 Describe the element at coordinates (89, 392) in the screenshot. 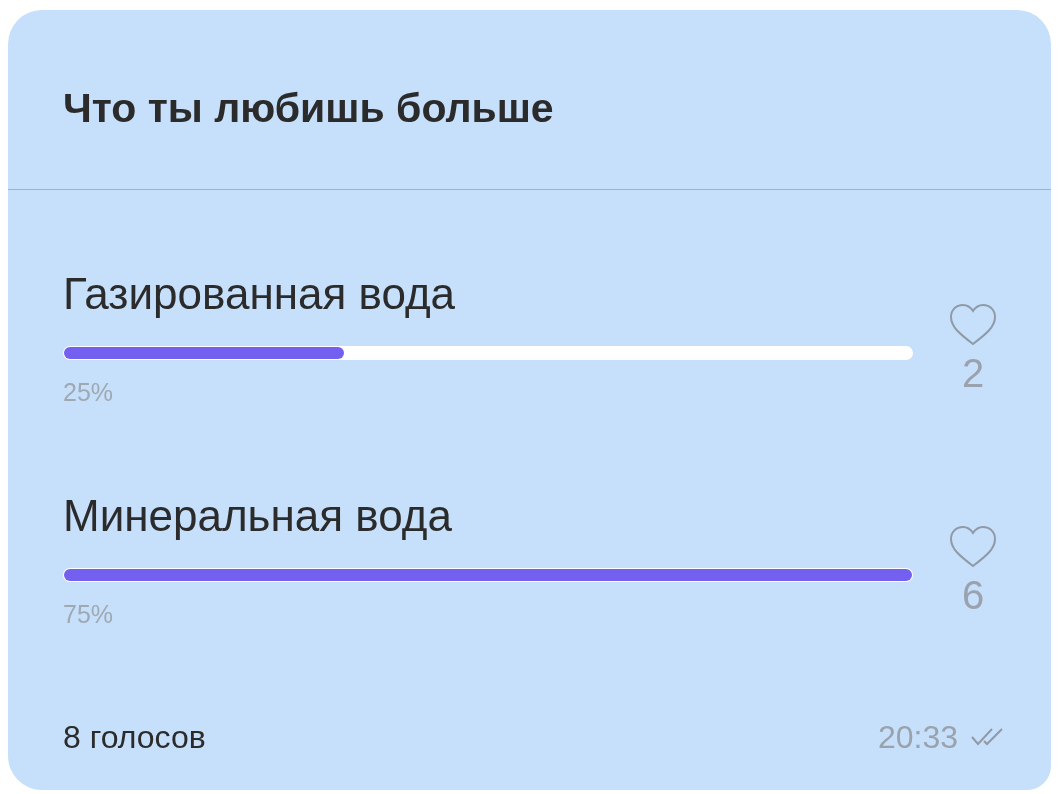

I see `percent-label: 25%` at that location.